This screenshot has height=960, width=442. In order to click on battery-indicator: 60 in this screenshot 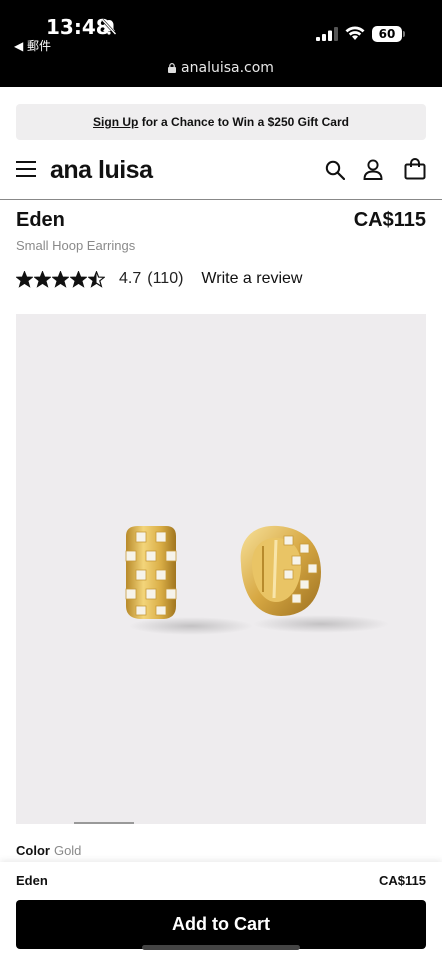, I will do `click(387, 34)`.